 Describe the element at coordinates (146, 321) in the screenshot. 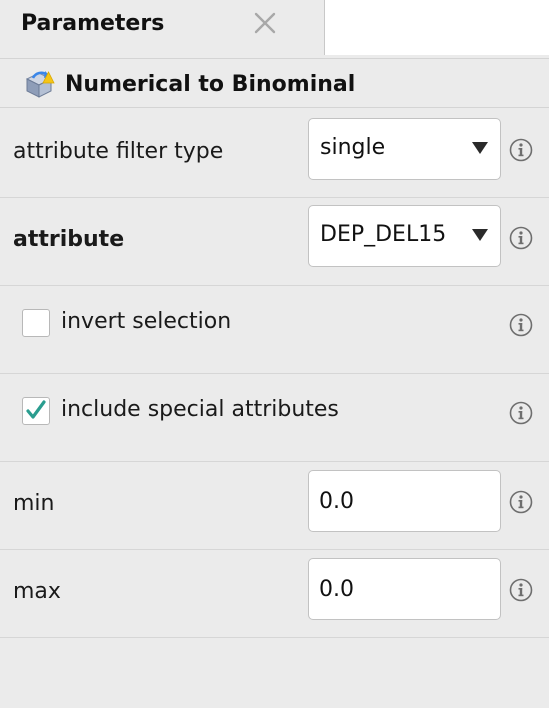

I see `invert-selection-label: invert selection` at that location.